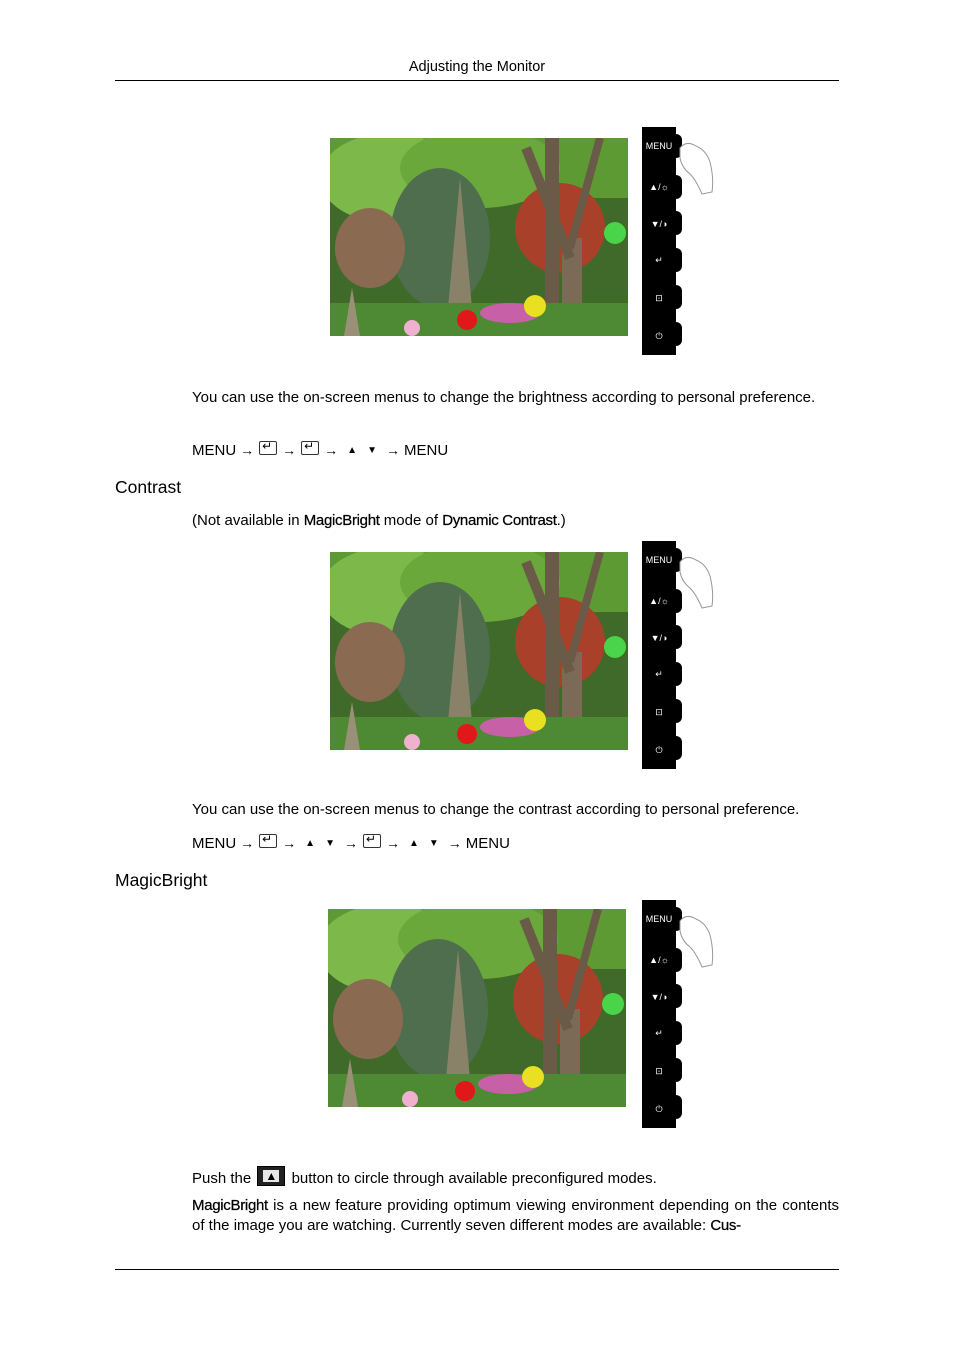 The image size is (954, 1350). What do you see at coordinates (271, 1176) in the screenshot?
I see `magicbright-button-icon: ▲` at bounding box center [271, 1176].